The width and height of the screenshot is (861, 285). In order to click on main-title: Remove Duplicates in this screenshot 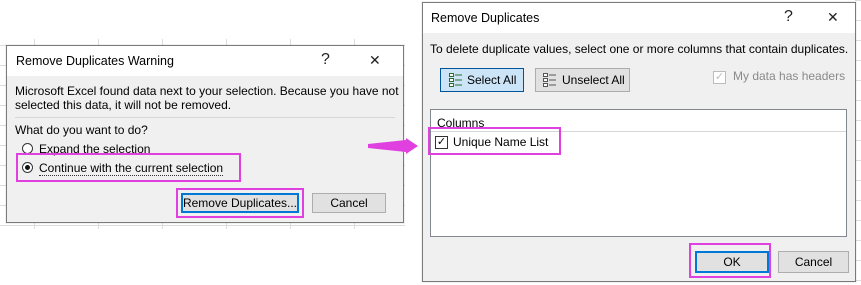, I will do `click(485, 18)`.